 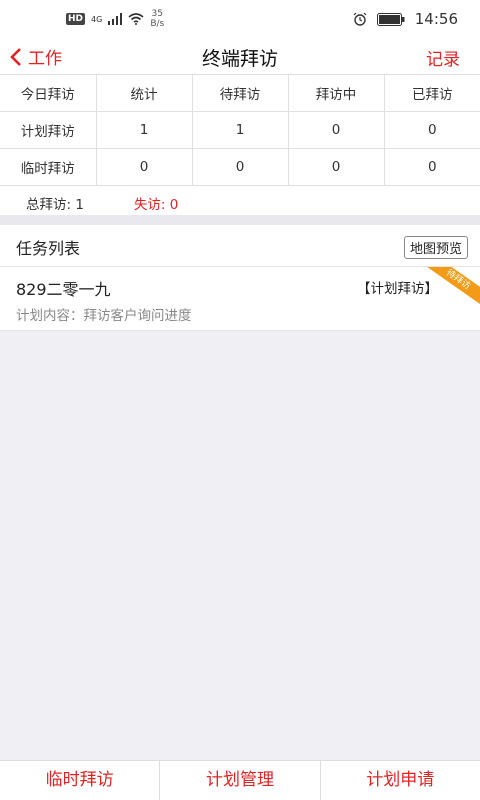 I want to click on wifi-icon, so click(x=136, y=19).